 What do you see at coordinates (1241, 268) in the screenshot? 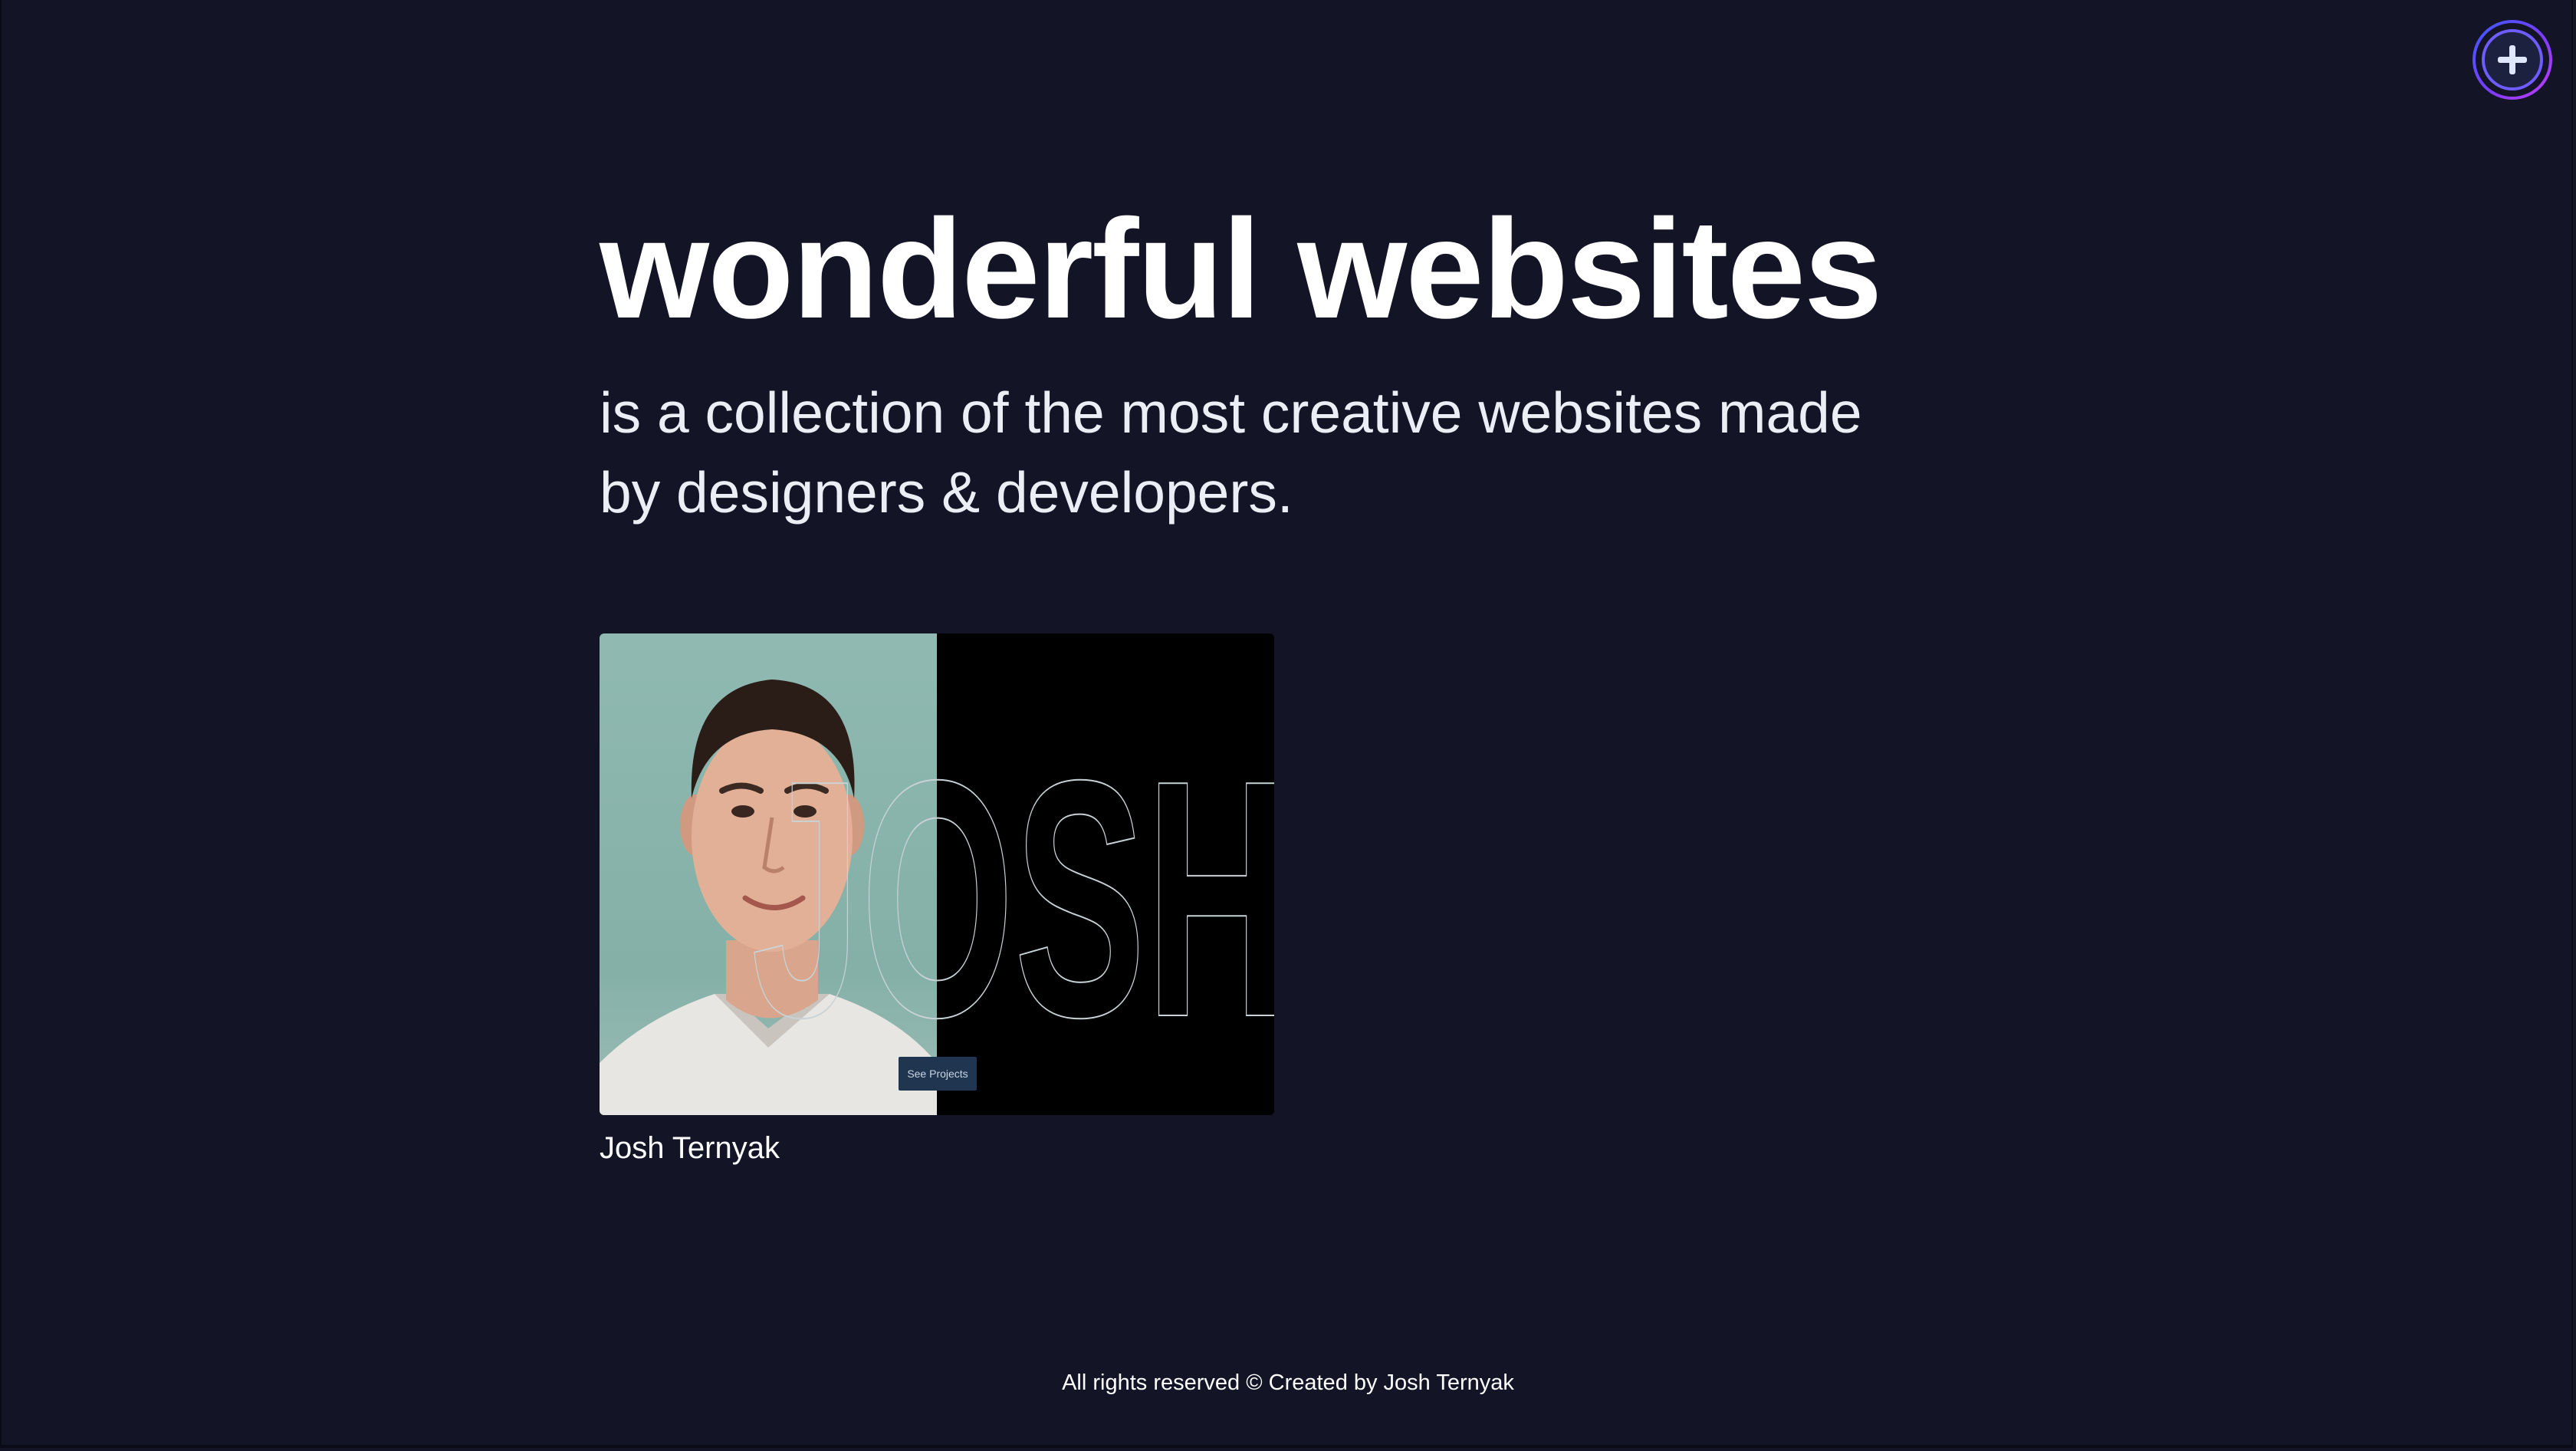
I see `page-title: wonderful websites` at bounding box center [1241, 268].